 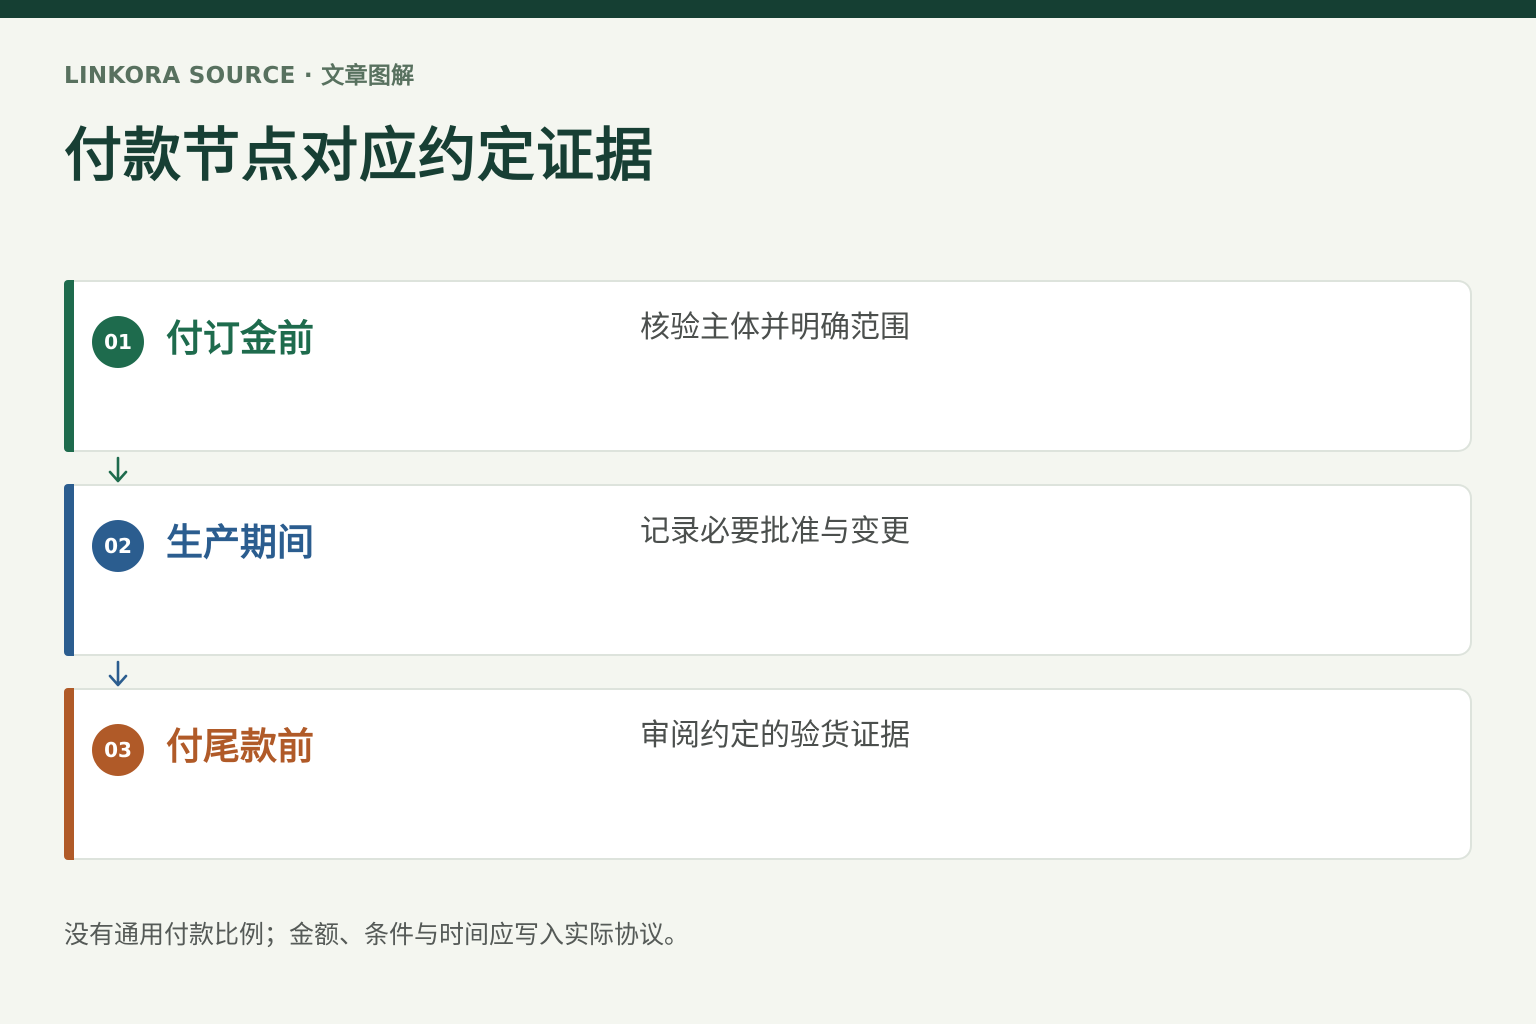 What do you see at coordinates (239, 76) in the screenshot?
I see `eyebrow-label: LINKORA SOURCE · 文章图解` at bounding box center [239, 76].